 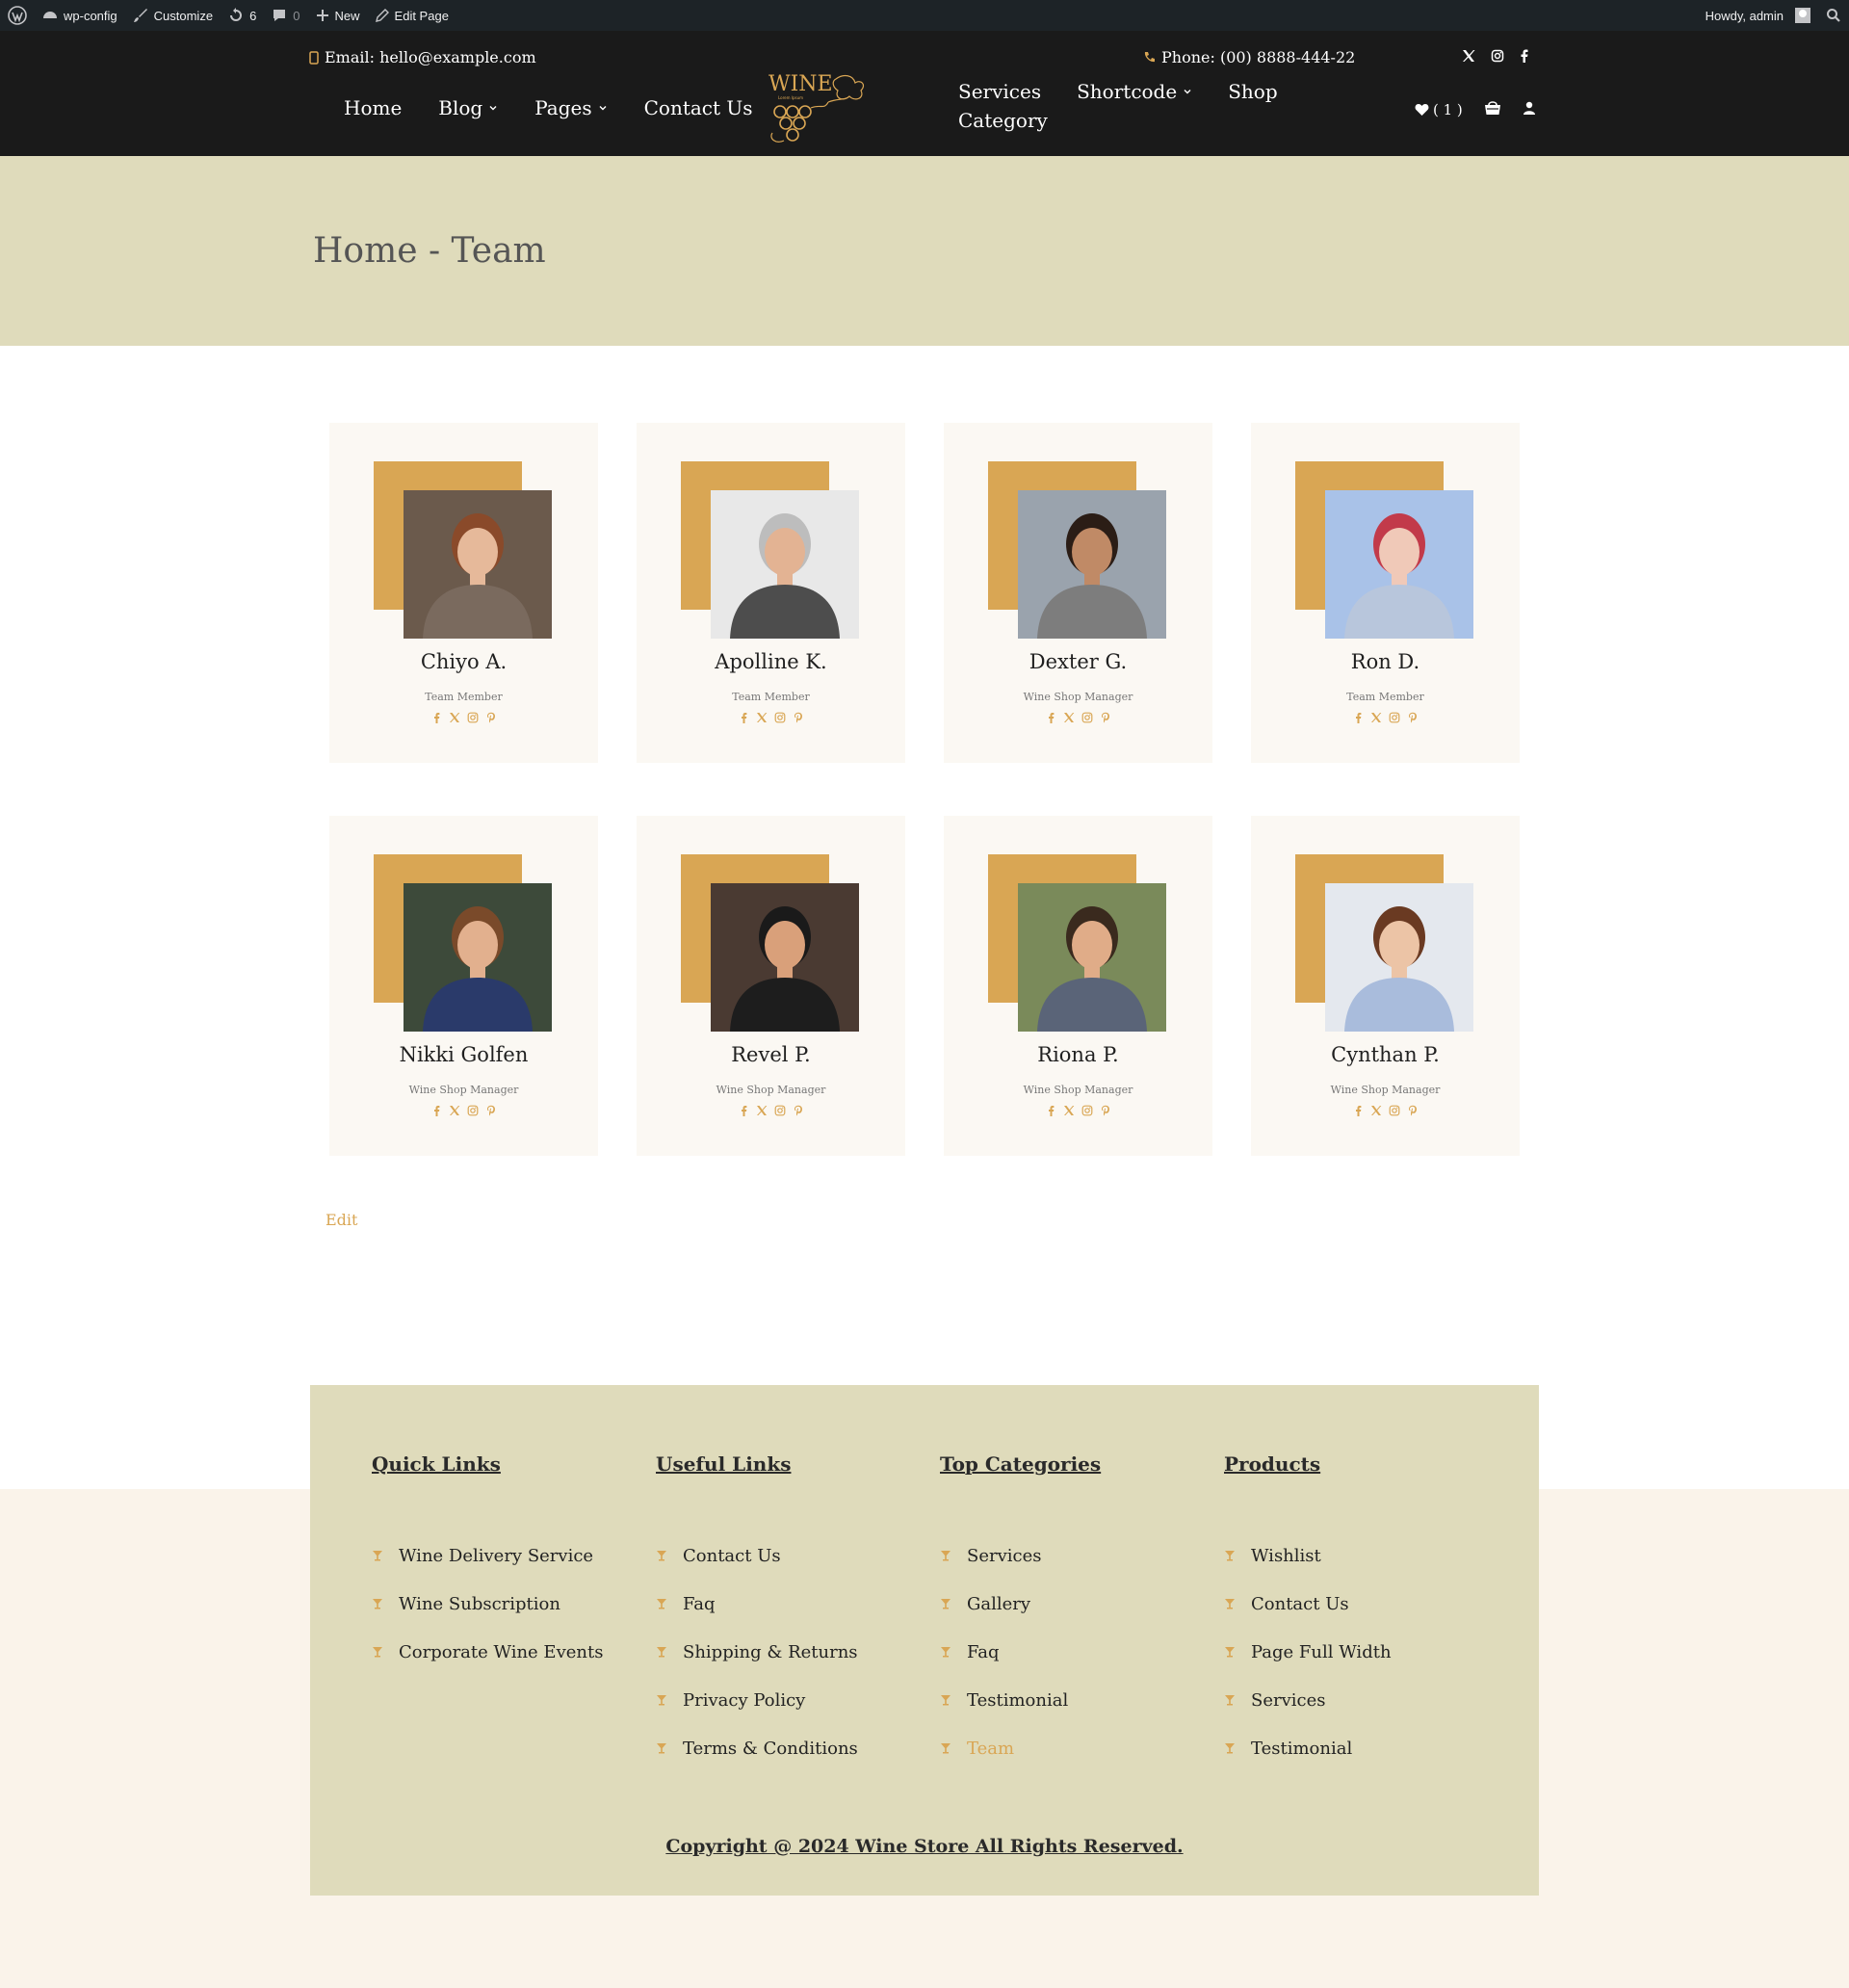 What do you see at coordinates (242, 15) in the screenshot?
I see `updates-link: 6` at bounding box center [242, 15].